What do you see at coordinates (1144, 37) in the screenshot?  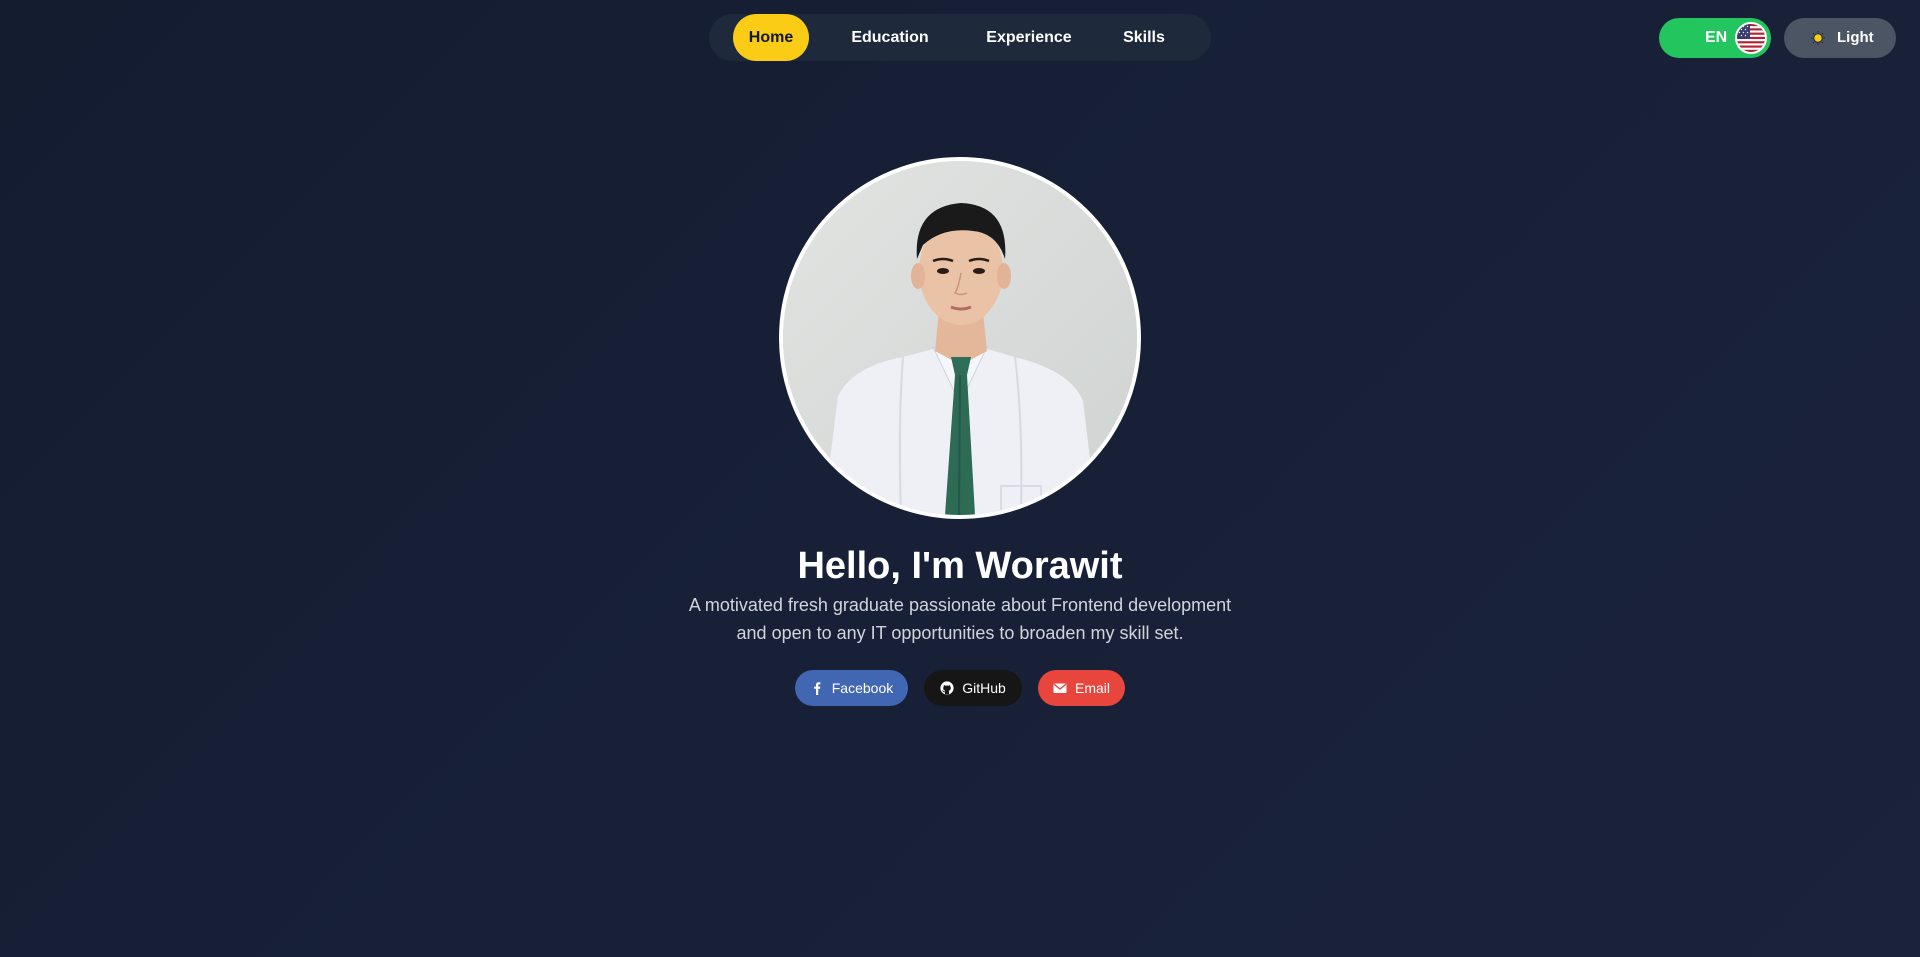 I see `nav-skills: Skills` at bounding box center [1144, 37].